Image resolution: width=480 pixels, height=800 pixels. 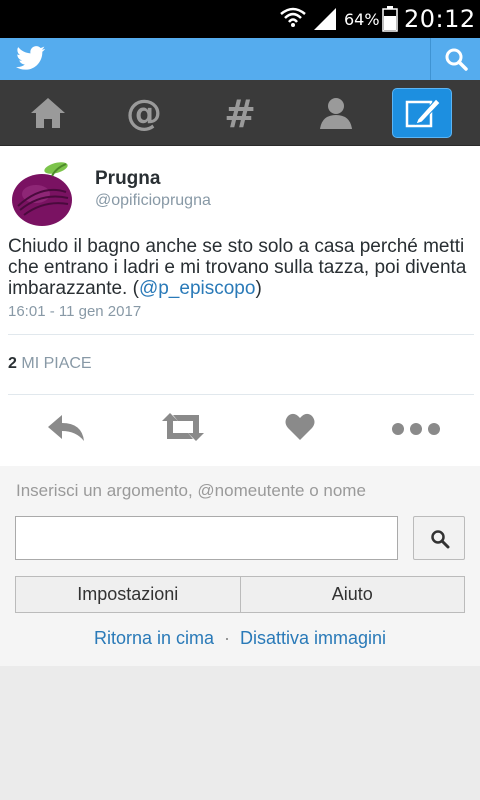 I want to click on profile-icon, so click(x=336, y=113).